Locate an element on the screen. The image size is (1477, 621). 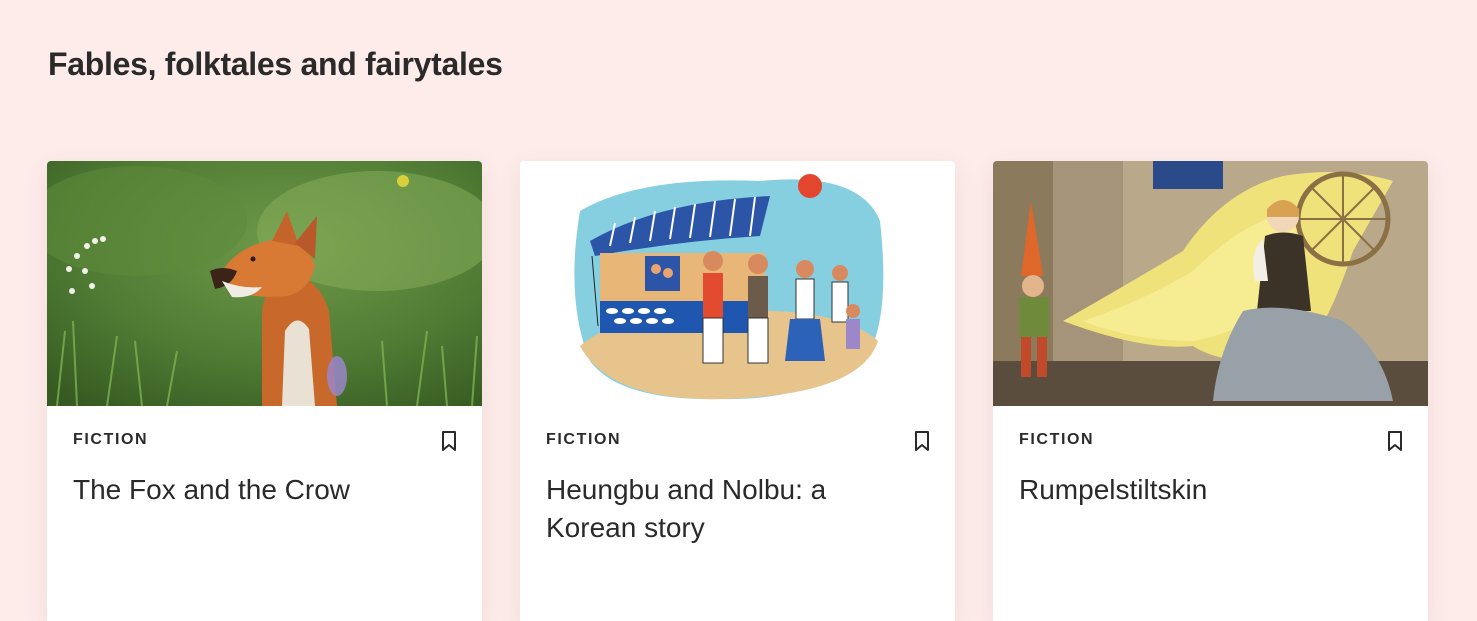
section-title: Fables, folktales and fairytales is located at coordinates (275, 64).